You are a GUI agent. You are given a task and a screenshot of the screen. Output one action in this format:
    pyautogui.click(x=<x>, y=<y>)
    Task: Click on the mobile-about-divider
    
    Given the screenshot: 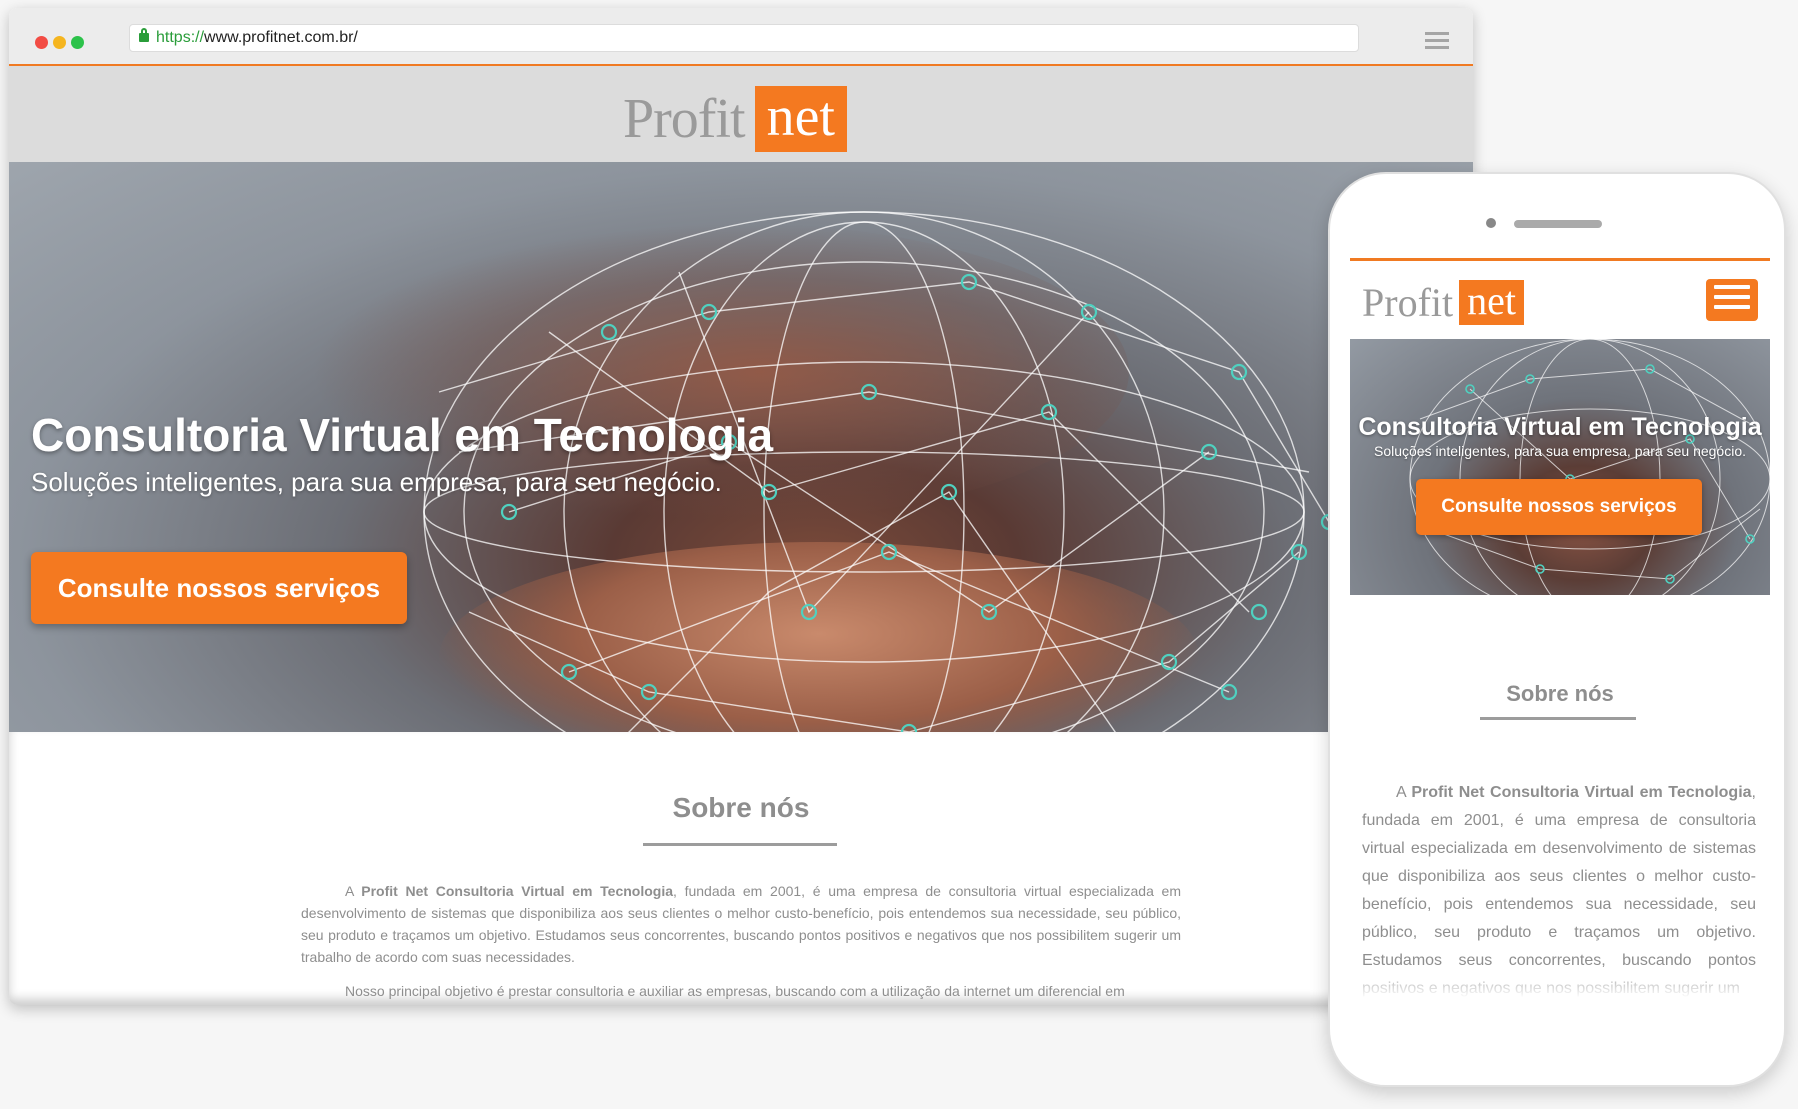 What is the action you would take?
    pyautogui.click(x=1558, y=718)
    